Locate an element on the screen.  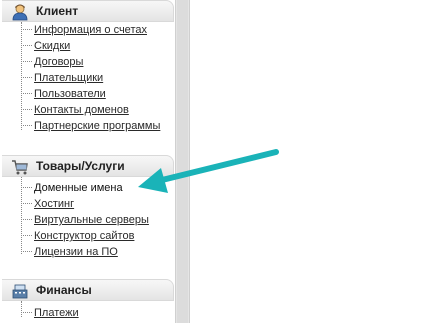
arrow-shaft is located at coordinates (217, 166).